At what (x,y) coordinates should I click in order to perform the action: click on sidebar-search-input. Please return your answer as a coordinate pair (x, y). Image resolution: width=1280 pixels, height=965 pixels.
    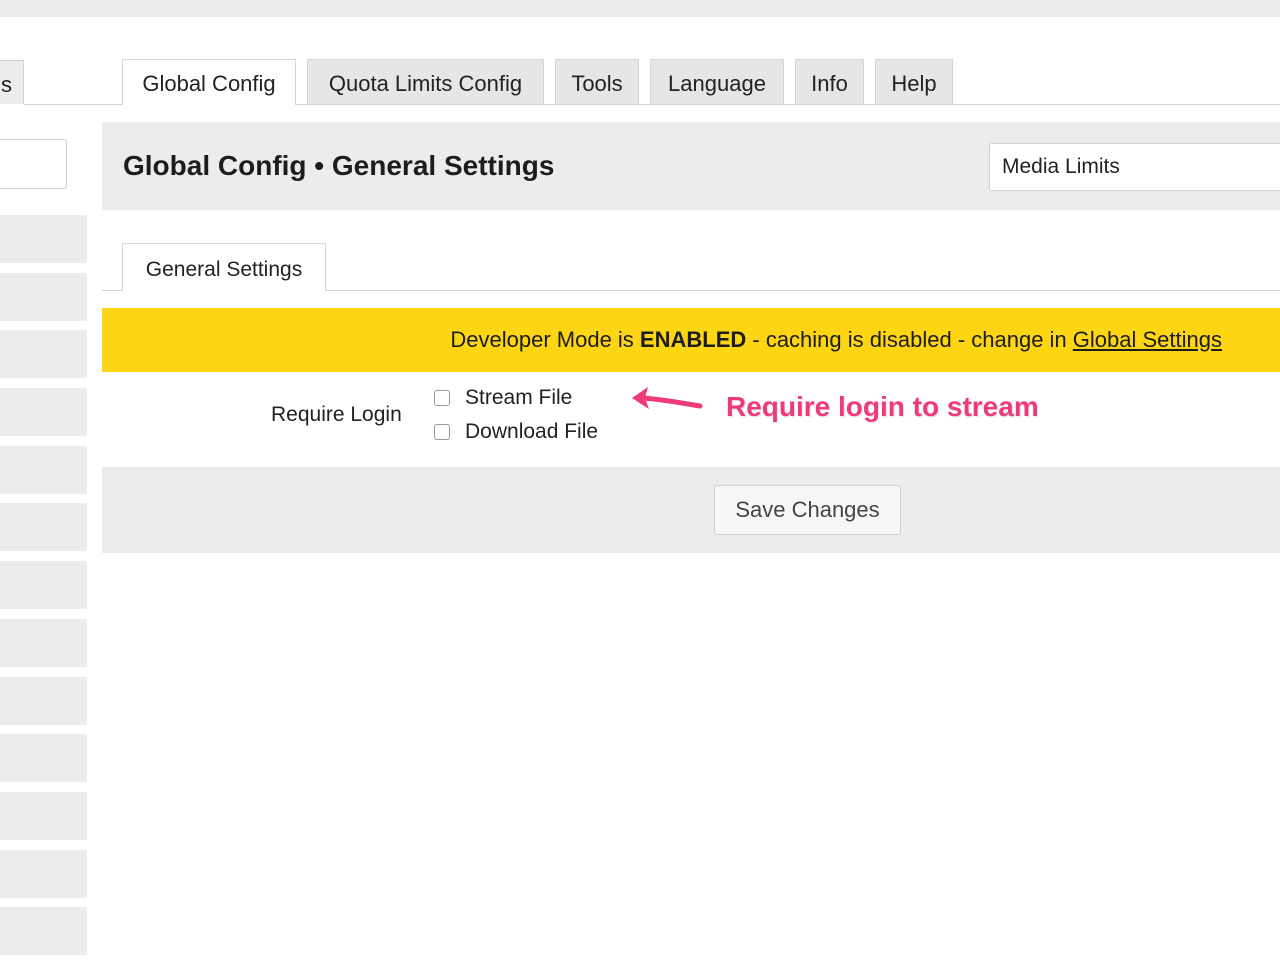
    Looking at the image, I should click on (33, 164).